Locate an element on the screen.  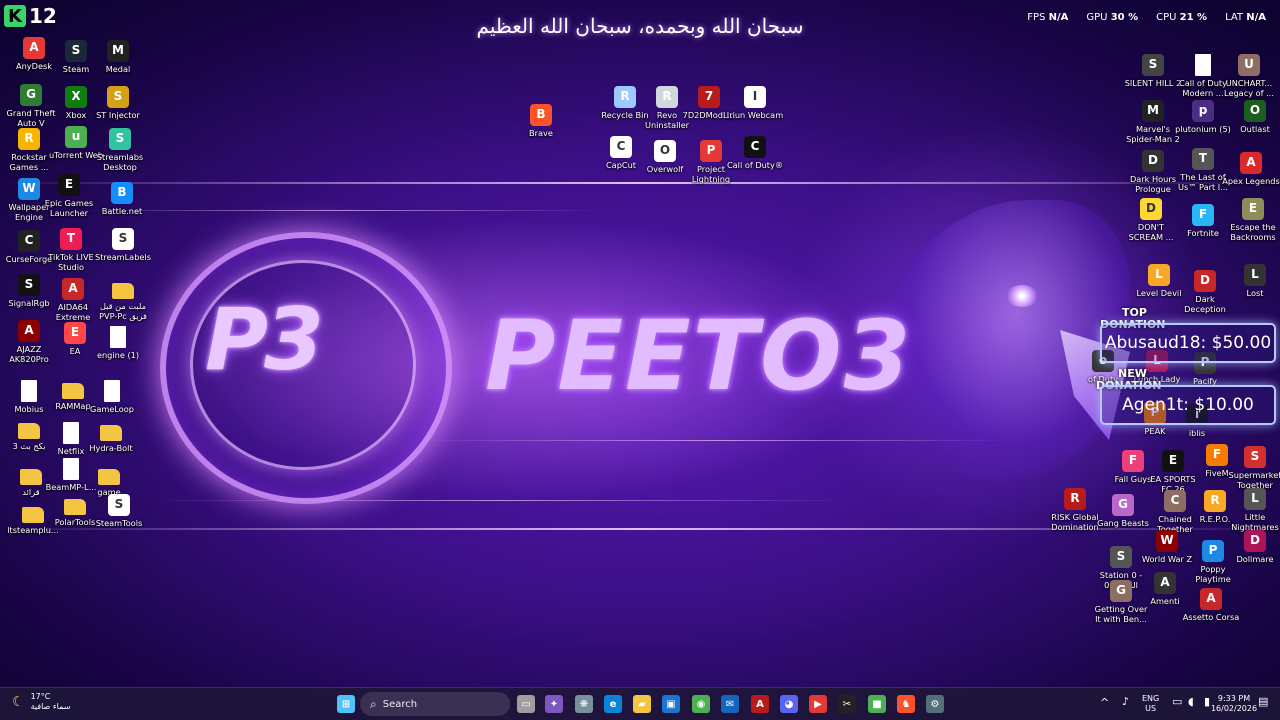
desktop-shortcut: A Assetto Corsa is located at coordinates (1211, 605).